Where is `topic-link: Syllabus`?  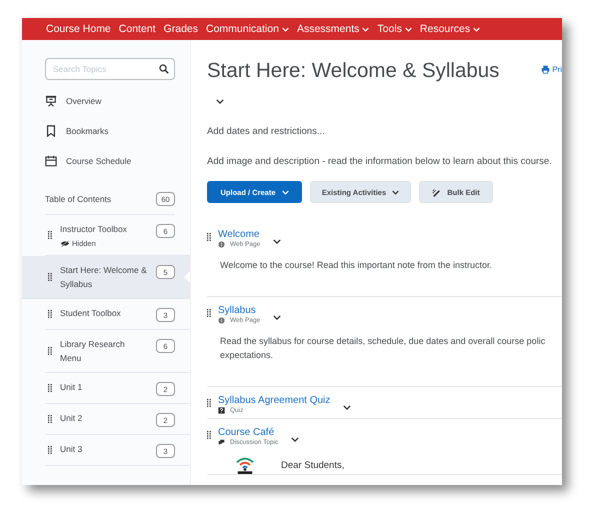 topic-link: Syllabus is located at coordinates (239, 310).